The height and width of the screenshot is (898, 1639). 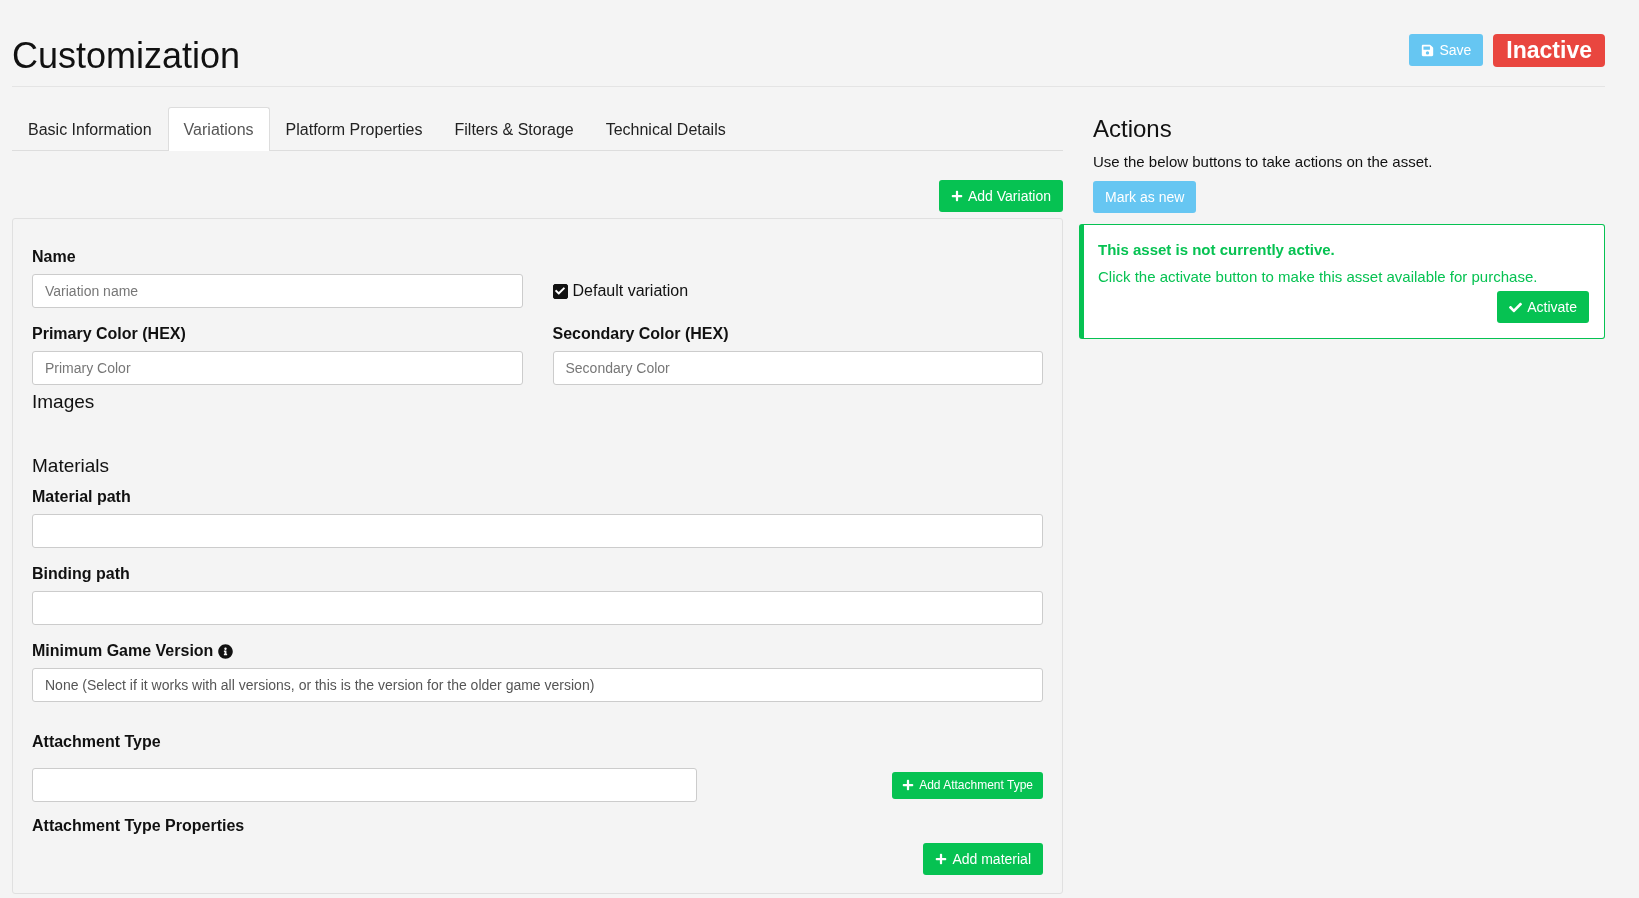 I want to click on name-field: Variation name, so click(x=277, y=291).